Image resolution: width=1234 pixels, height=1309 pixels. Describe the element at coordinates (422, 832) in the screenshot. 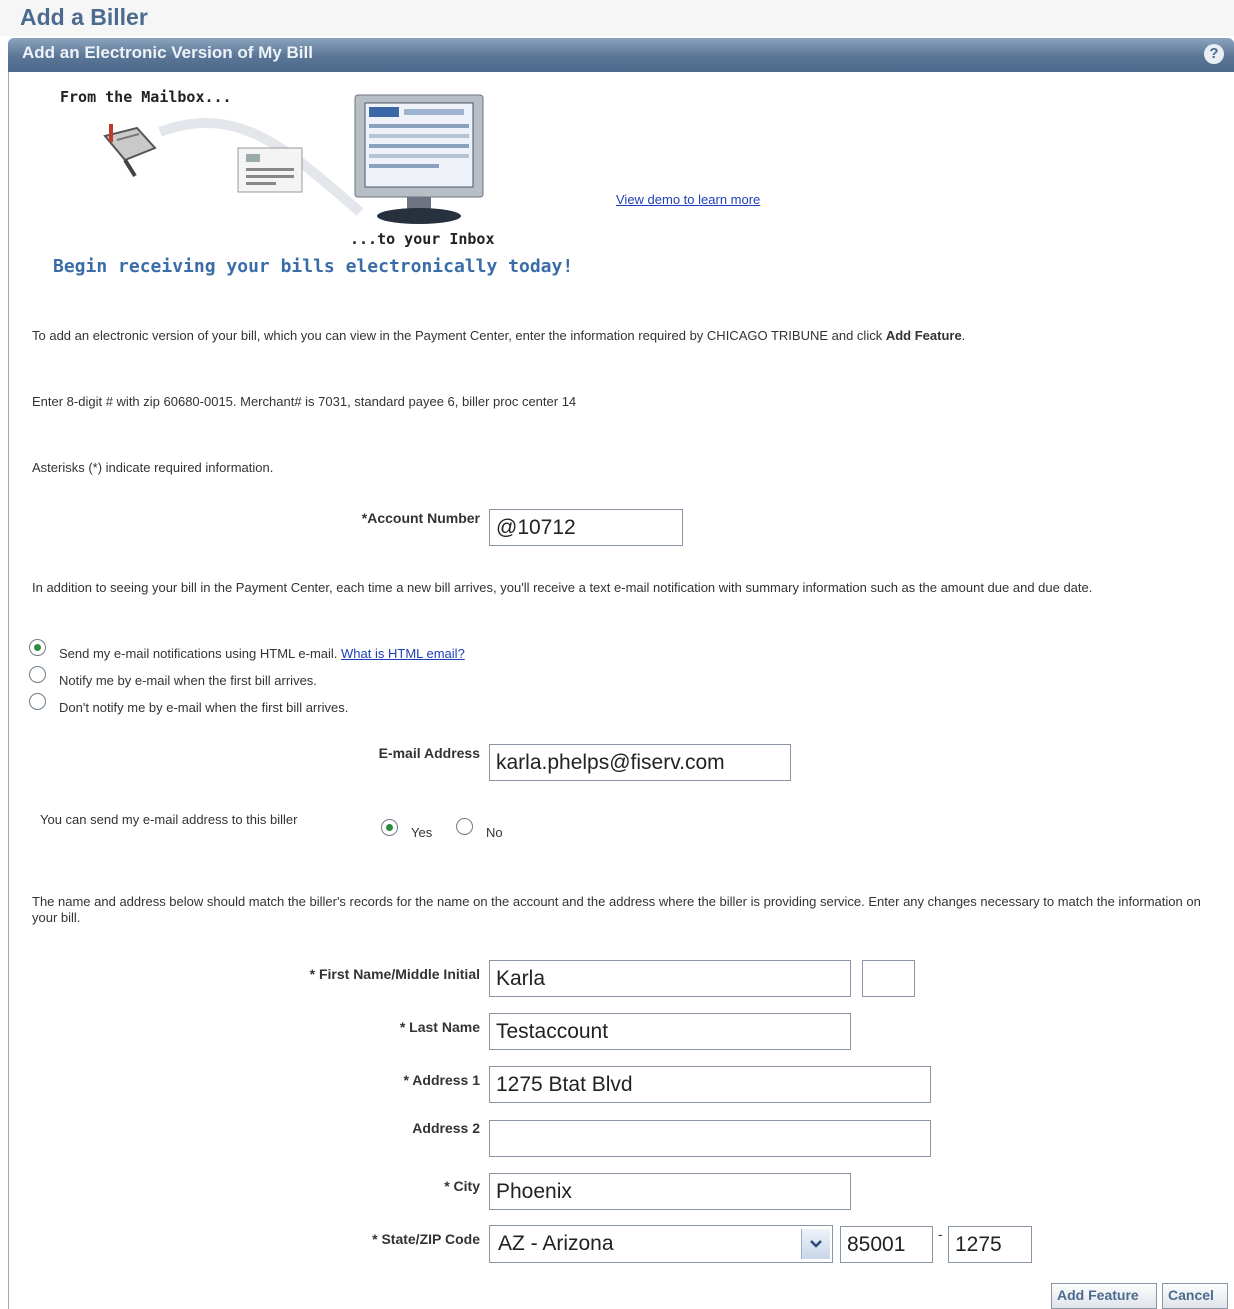

I see `share-yes-label: Yes` at that location.